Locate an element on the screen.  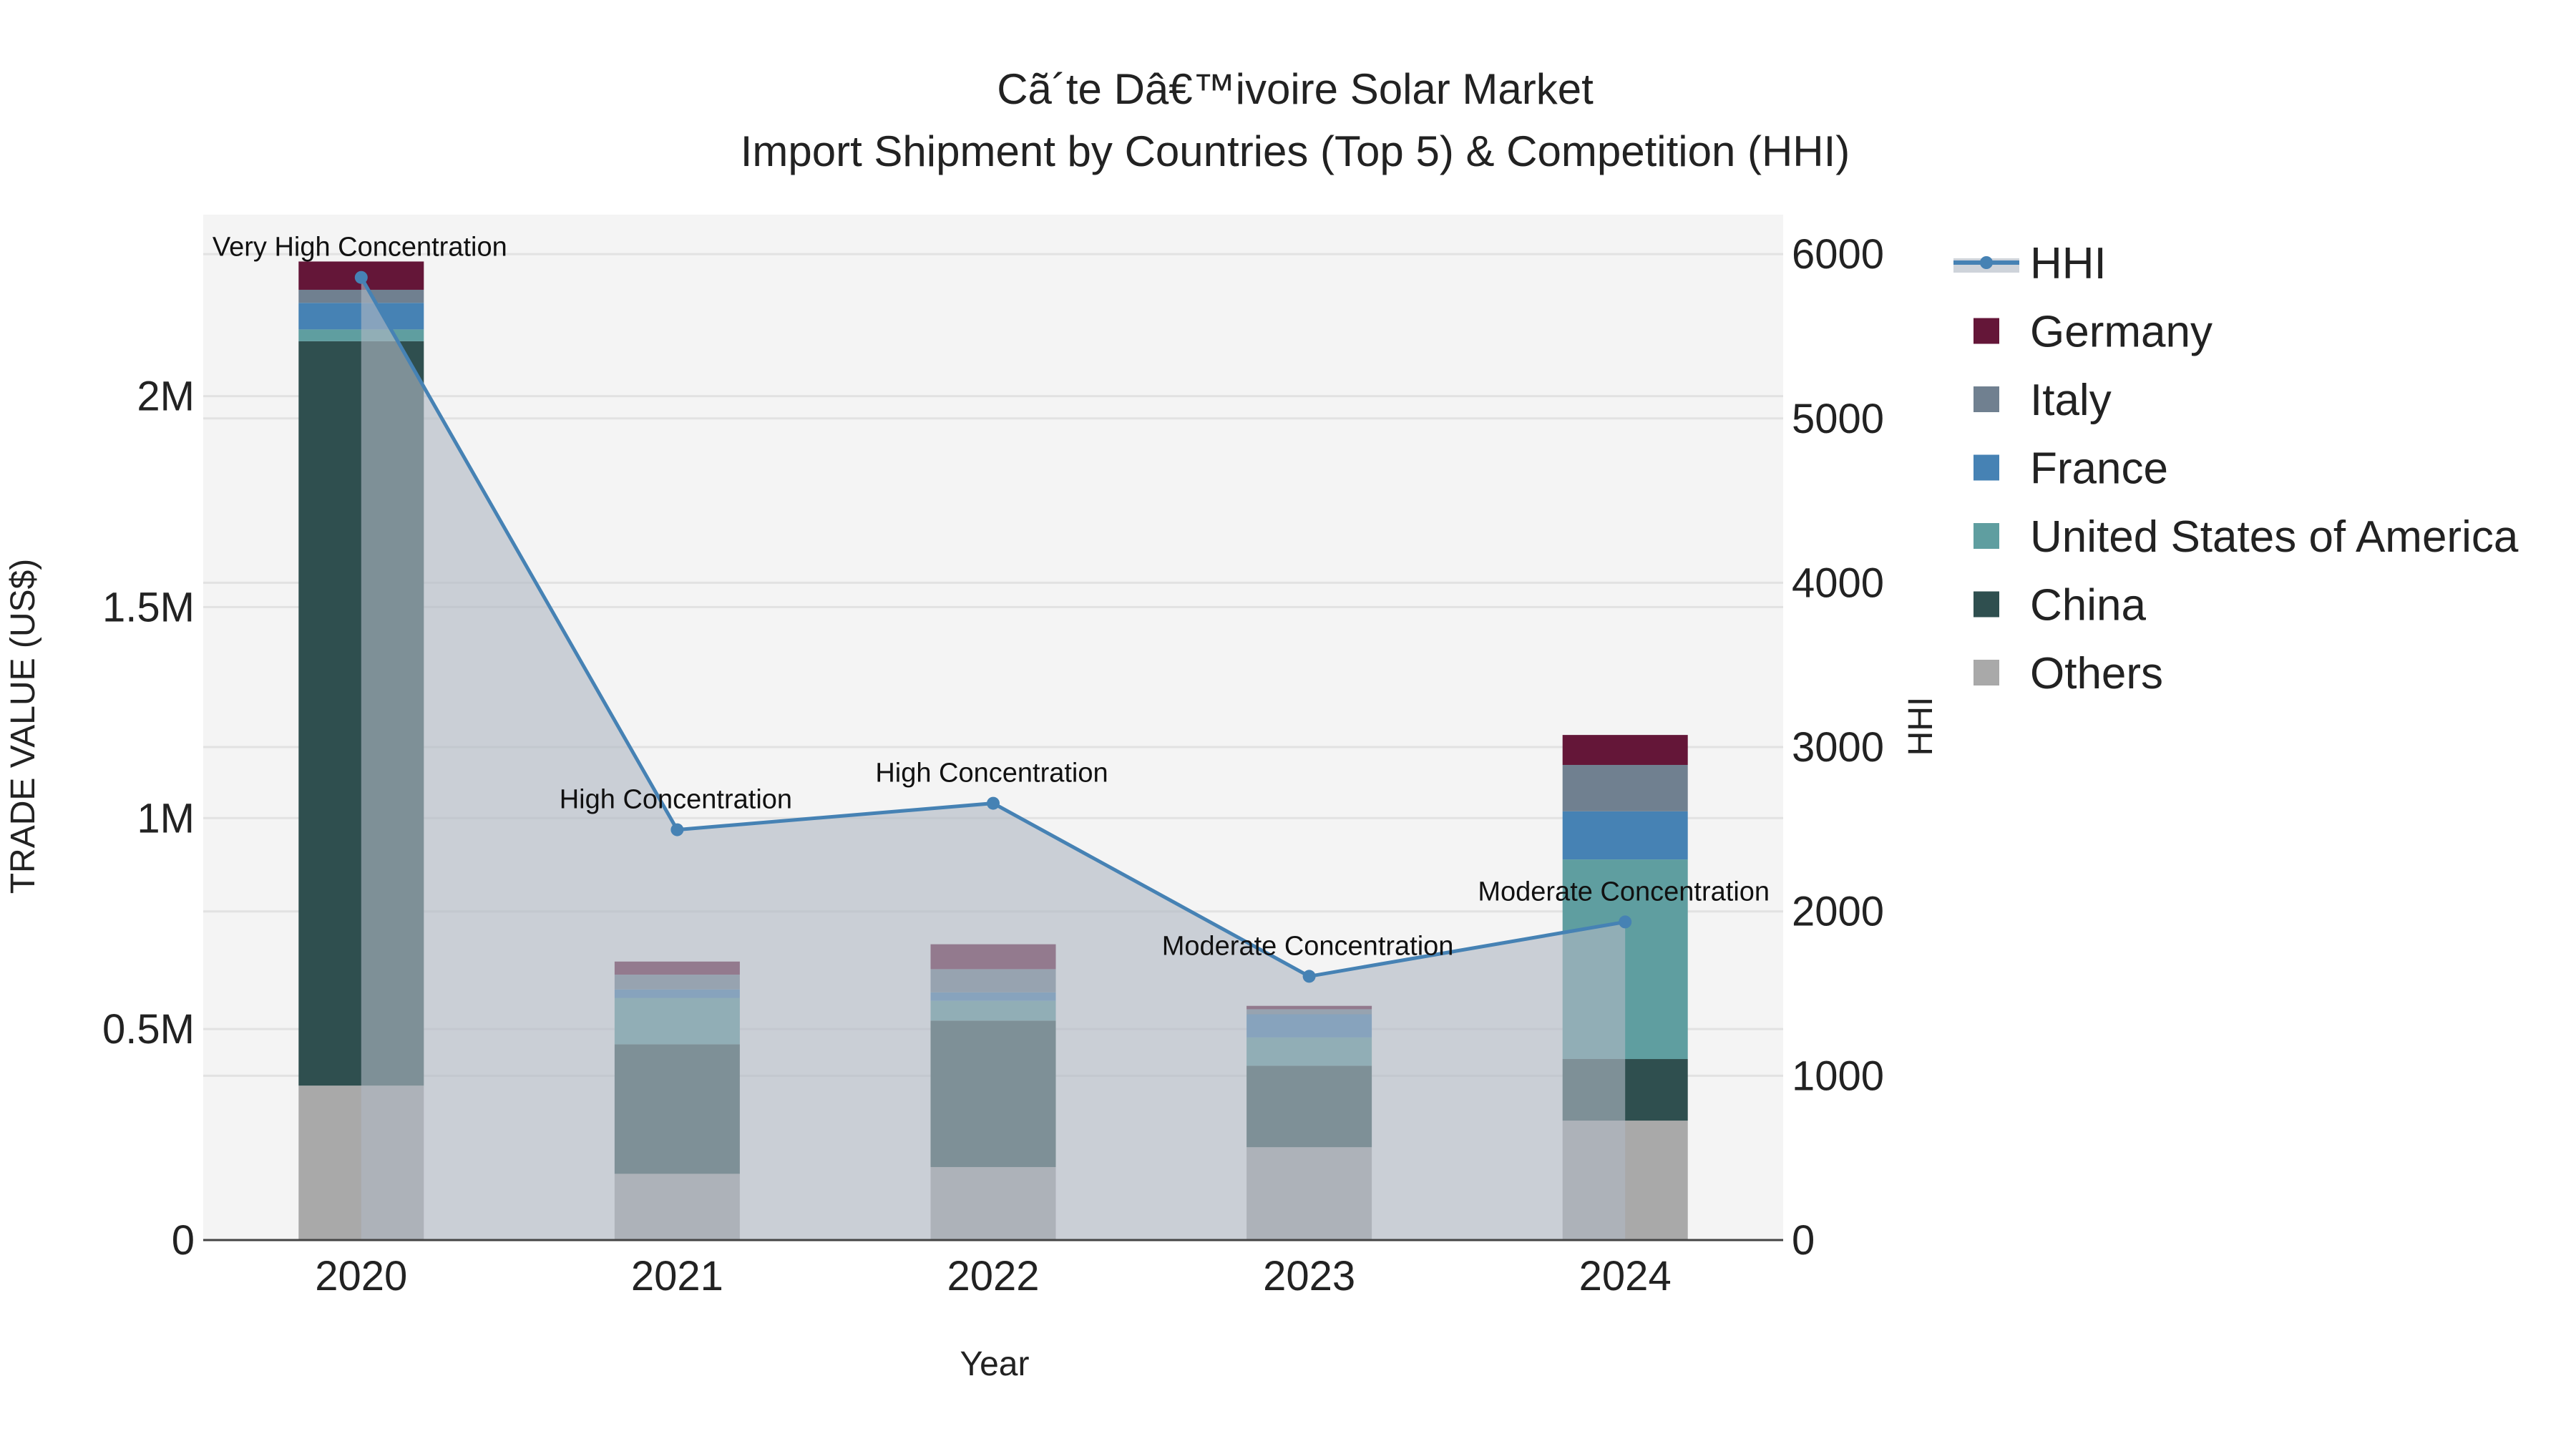
x-tick-label: 2022 is located at coordinates (993, 1276).